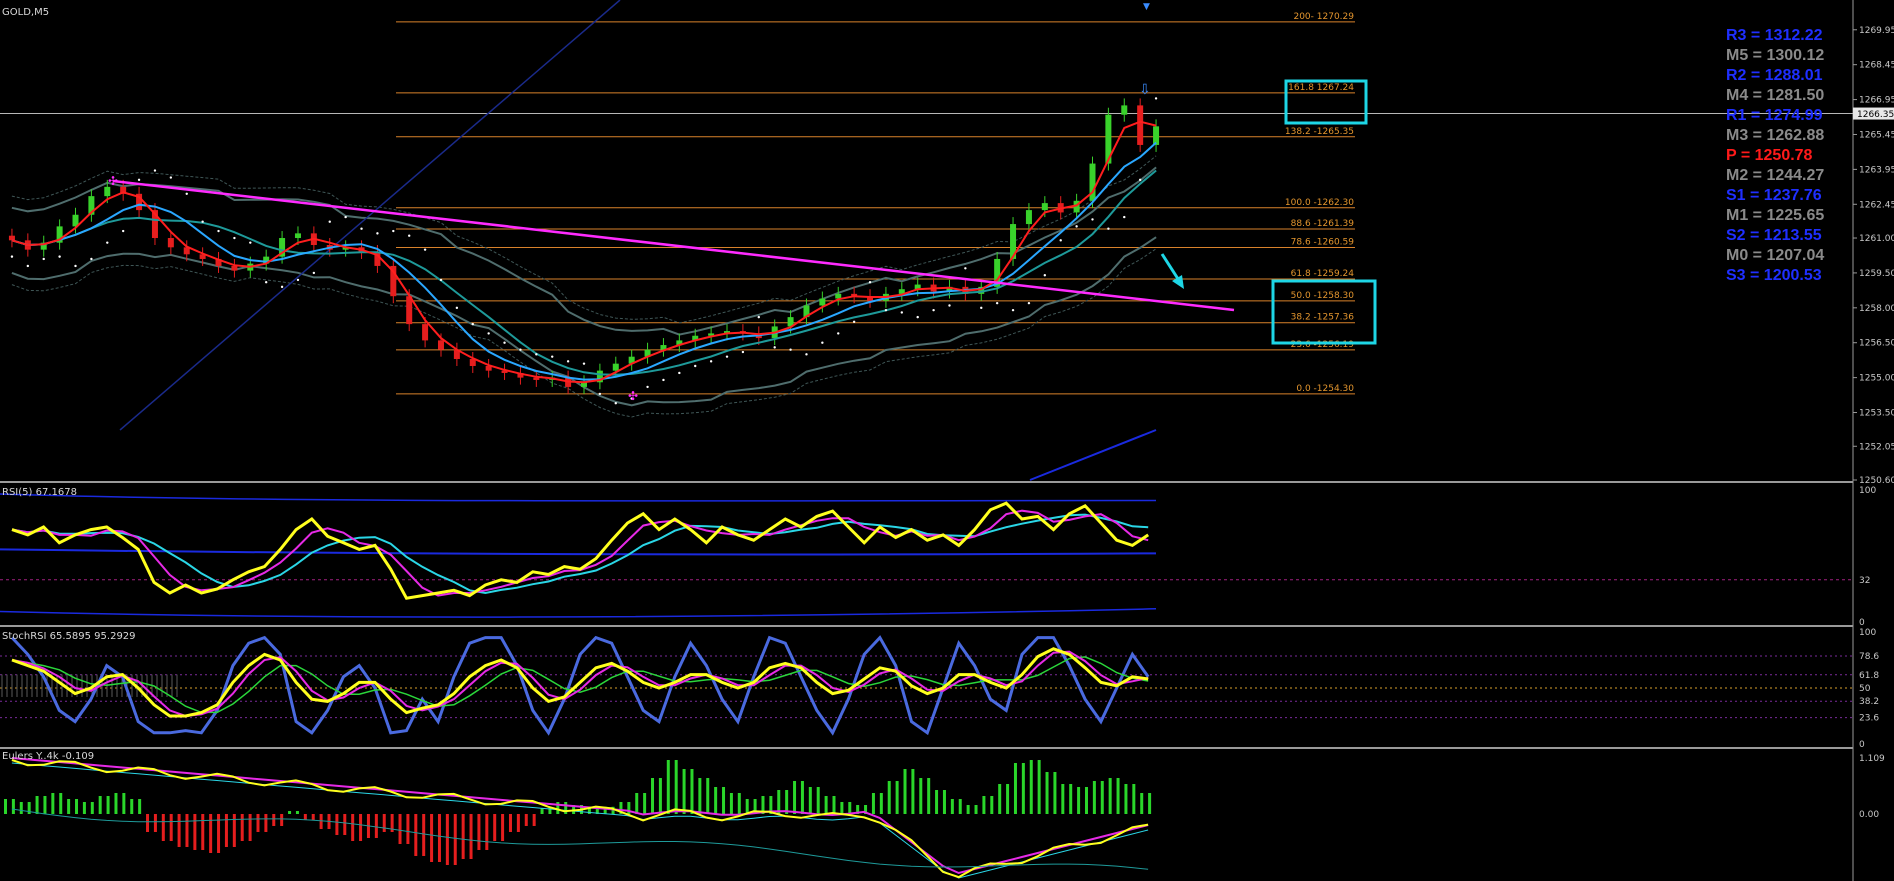 The height and width of the screenshot is (881, 1894). Describe the element at coordinates (1862, 745) in the screenshot. I see `stoch-tick-label: 0` at that location.